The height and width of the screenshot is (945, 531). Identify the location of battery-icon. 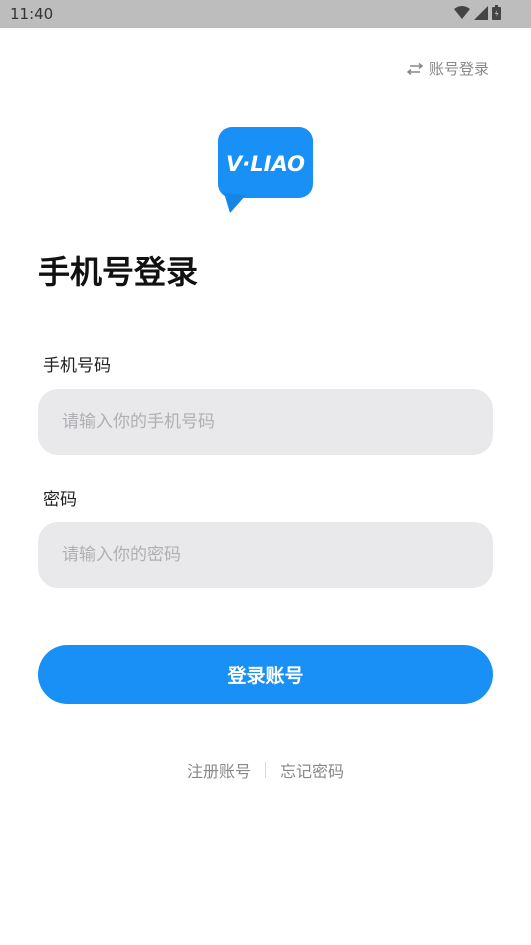
(496, 12).